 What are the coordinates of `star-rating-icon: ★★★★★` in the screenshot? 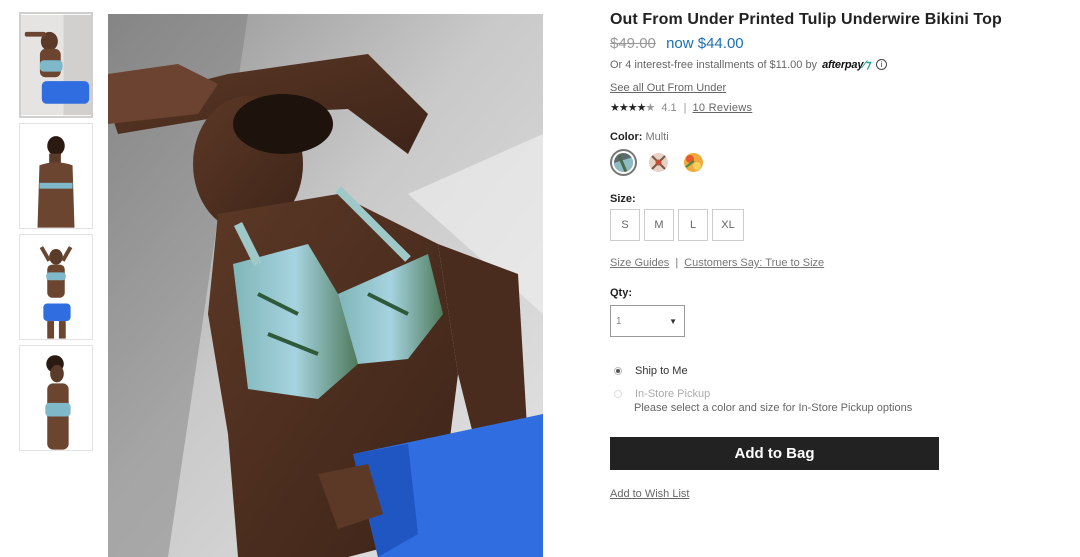 It's located at (632, 107).